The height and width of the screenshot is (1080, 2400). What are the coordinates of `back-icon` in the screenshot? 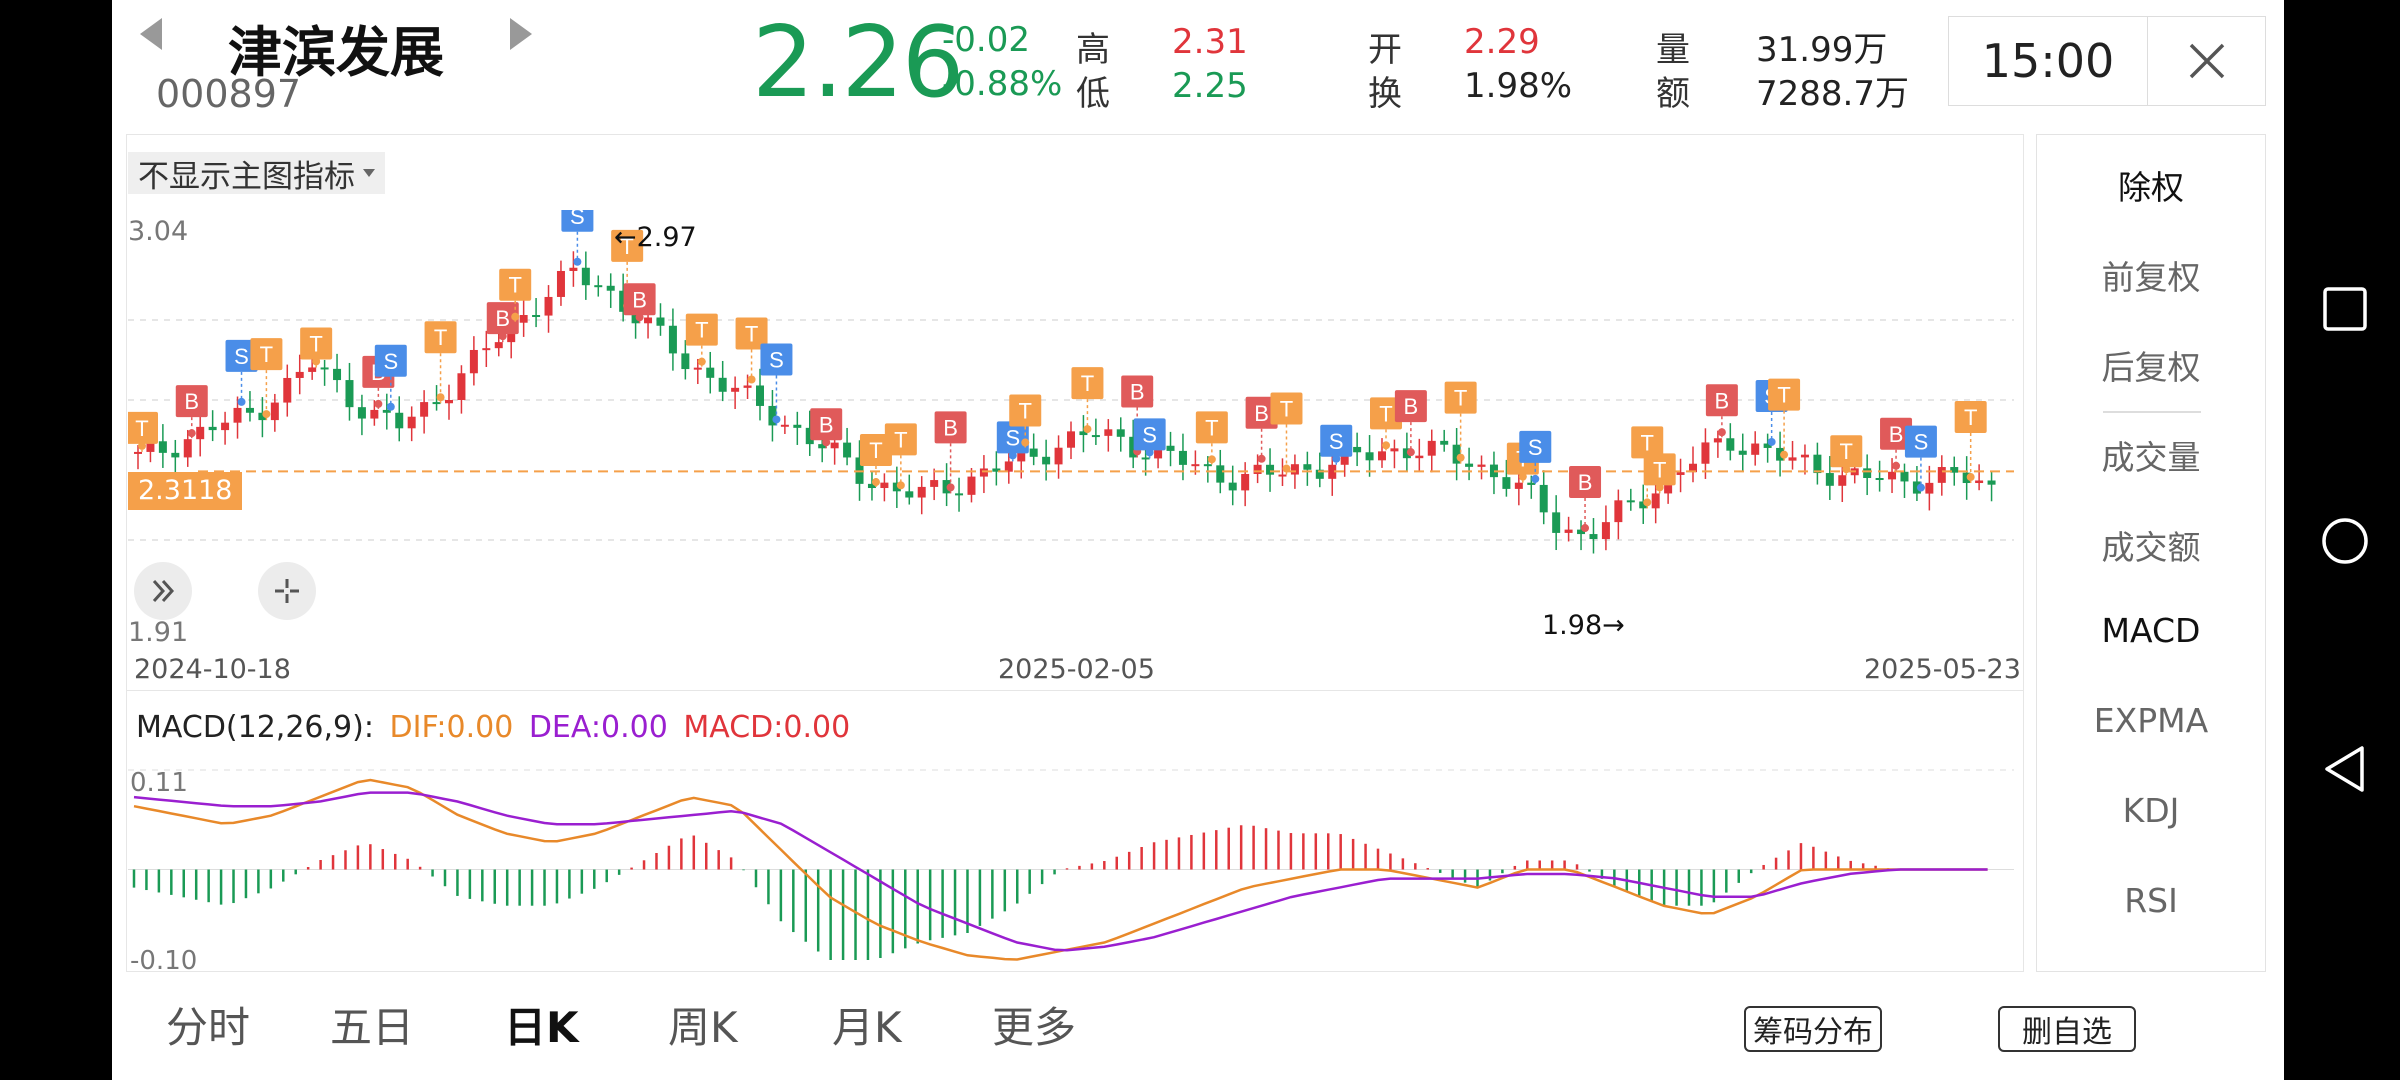 It's located at (2345, 769).